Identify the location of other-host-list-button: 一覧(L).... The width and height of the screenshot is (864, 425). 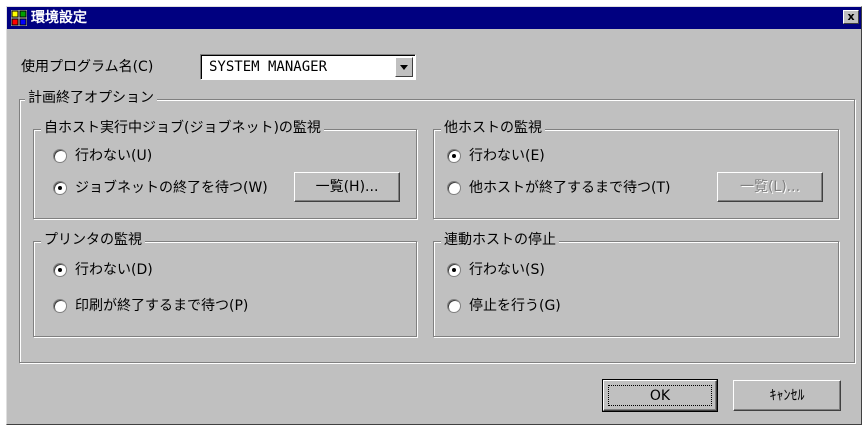
(770, 187).